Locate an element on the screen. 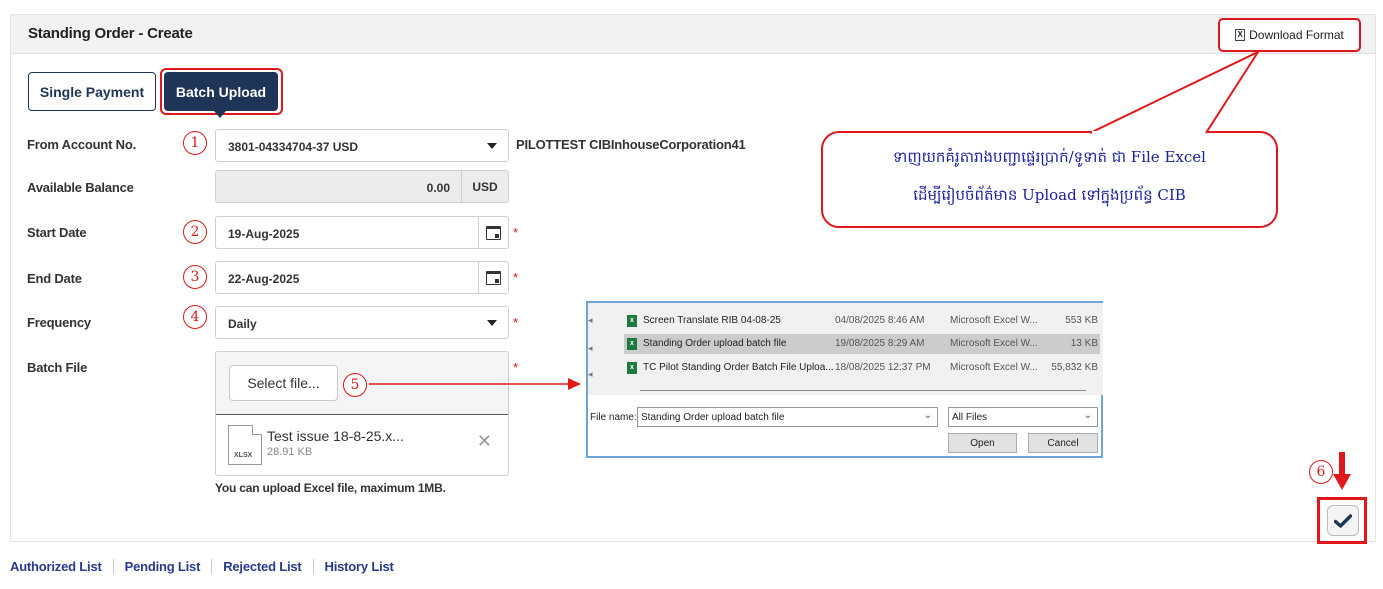  step-3-marker: 3 is located at coordinates (195, 277).